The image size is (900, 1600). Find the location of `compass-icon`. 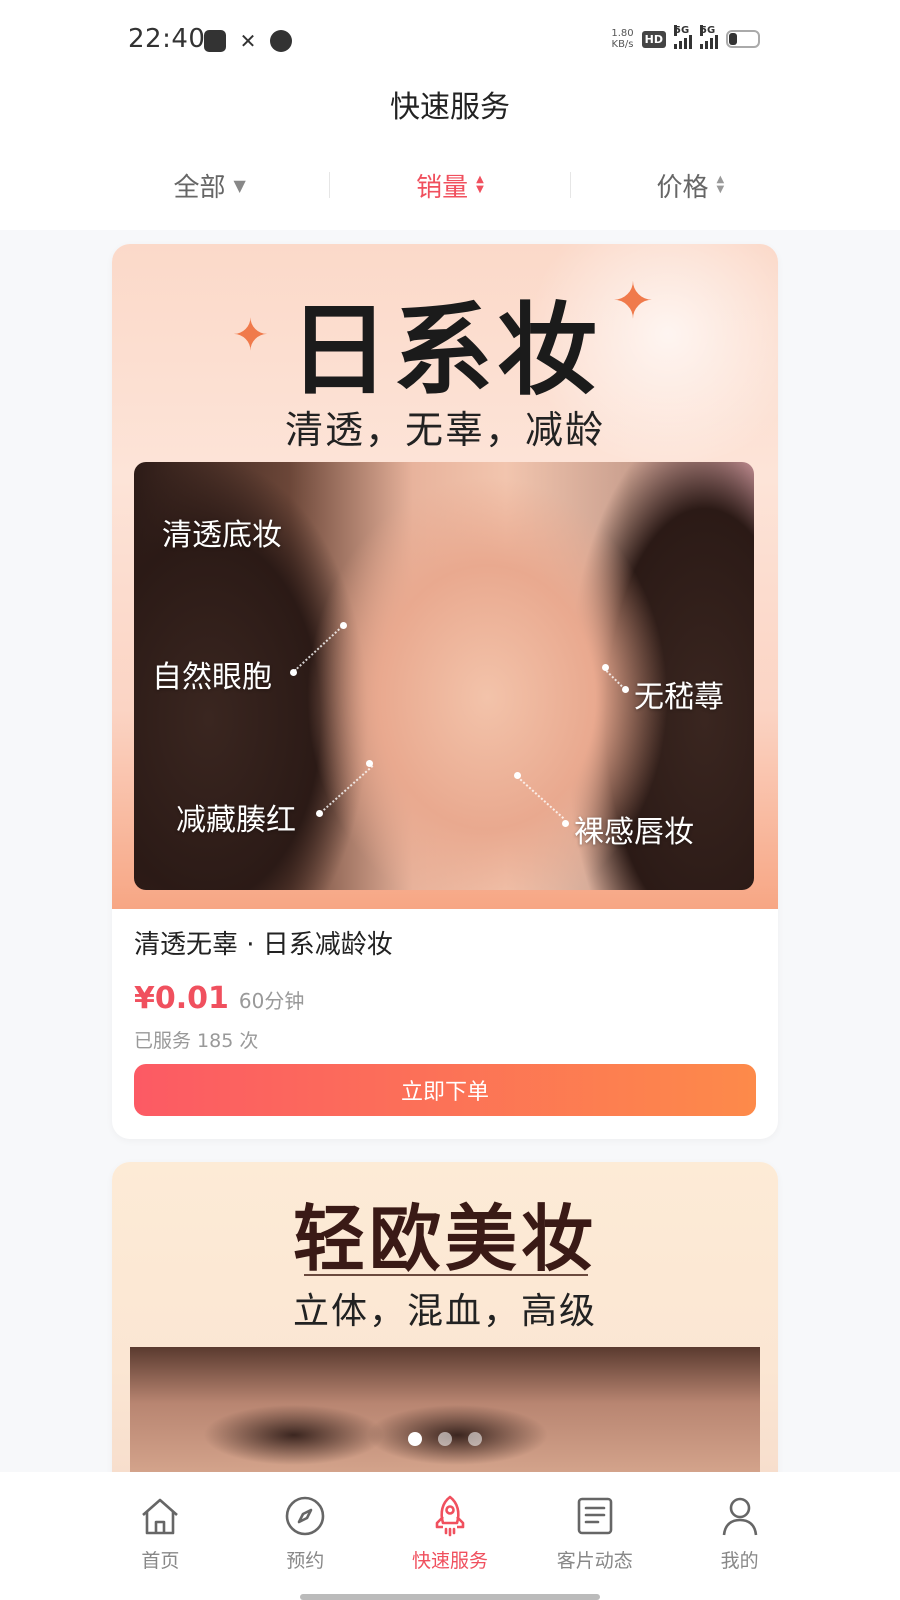

compass-icon is located at coordinates (305, 1516).